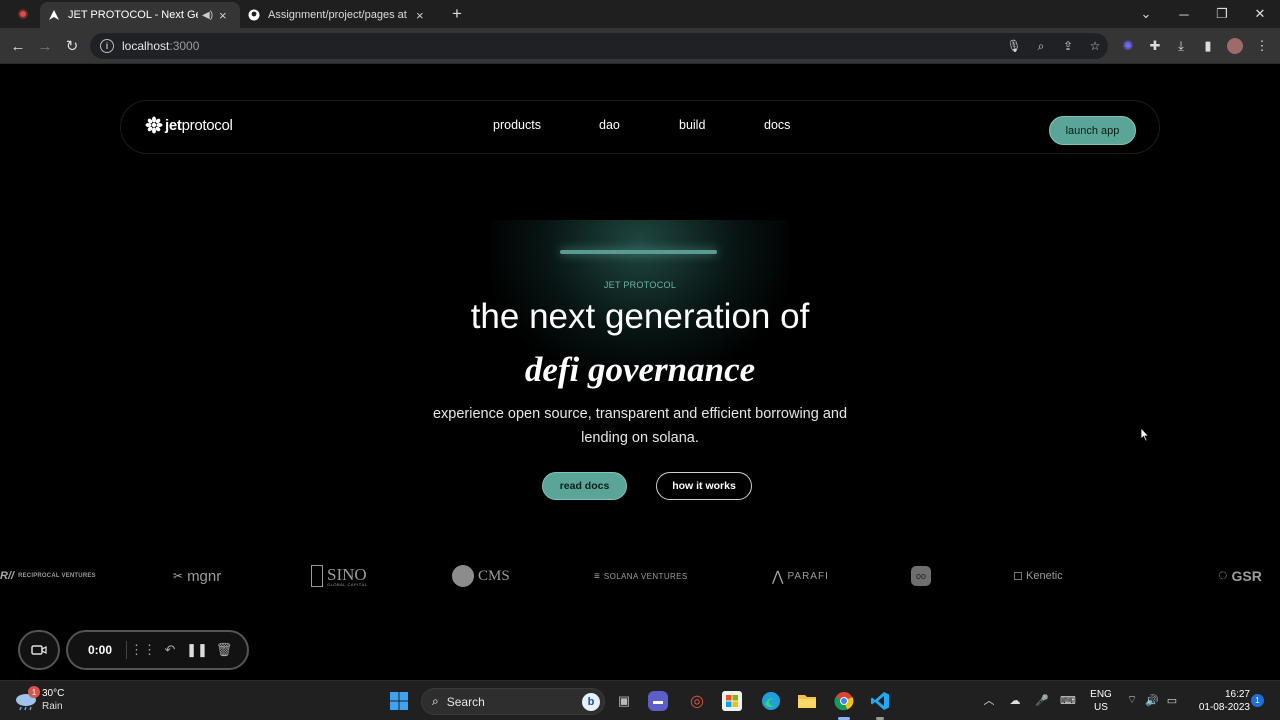  I want to click on language-indicator: ENG US, so click(1101, 701).